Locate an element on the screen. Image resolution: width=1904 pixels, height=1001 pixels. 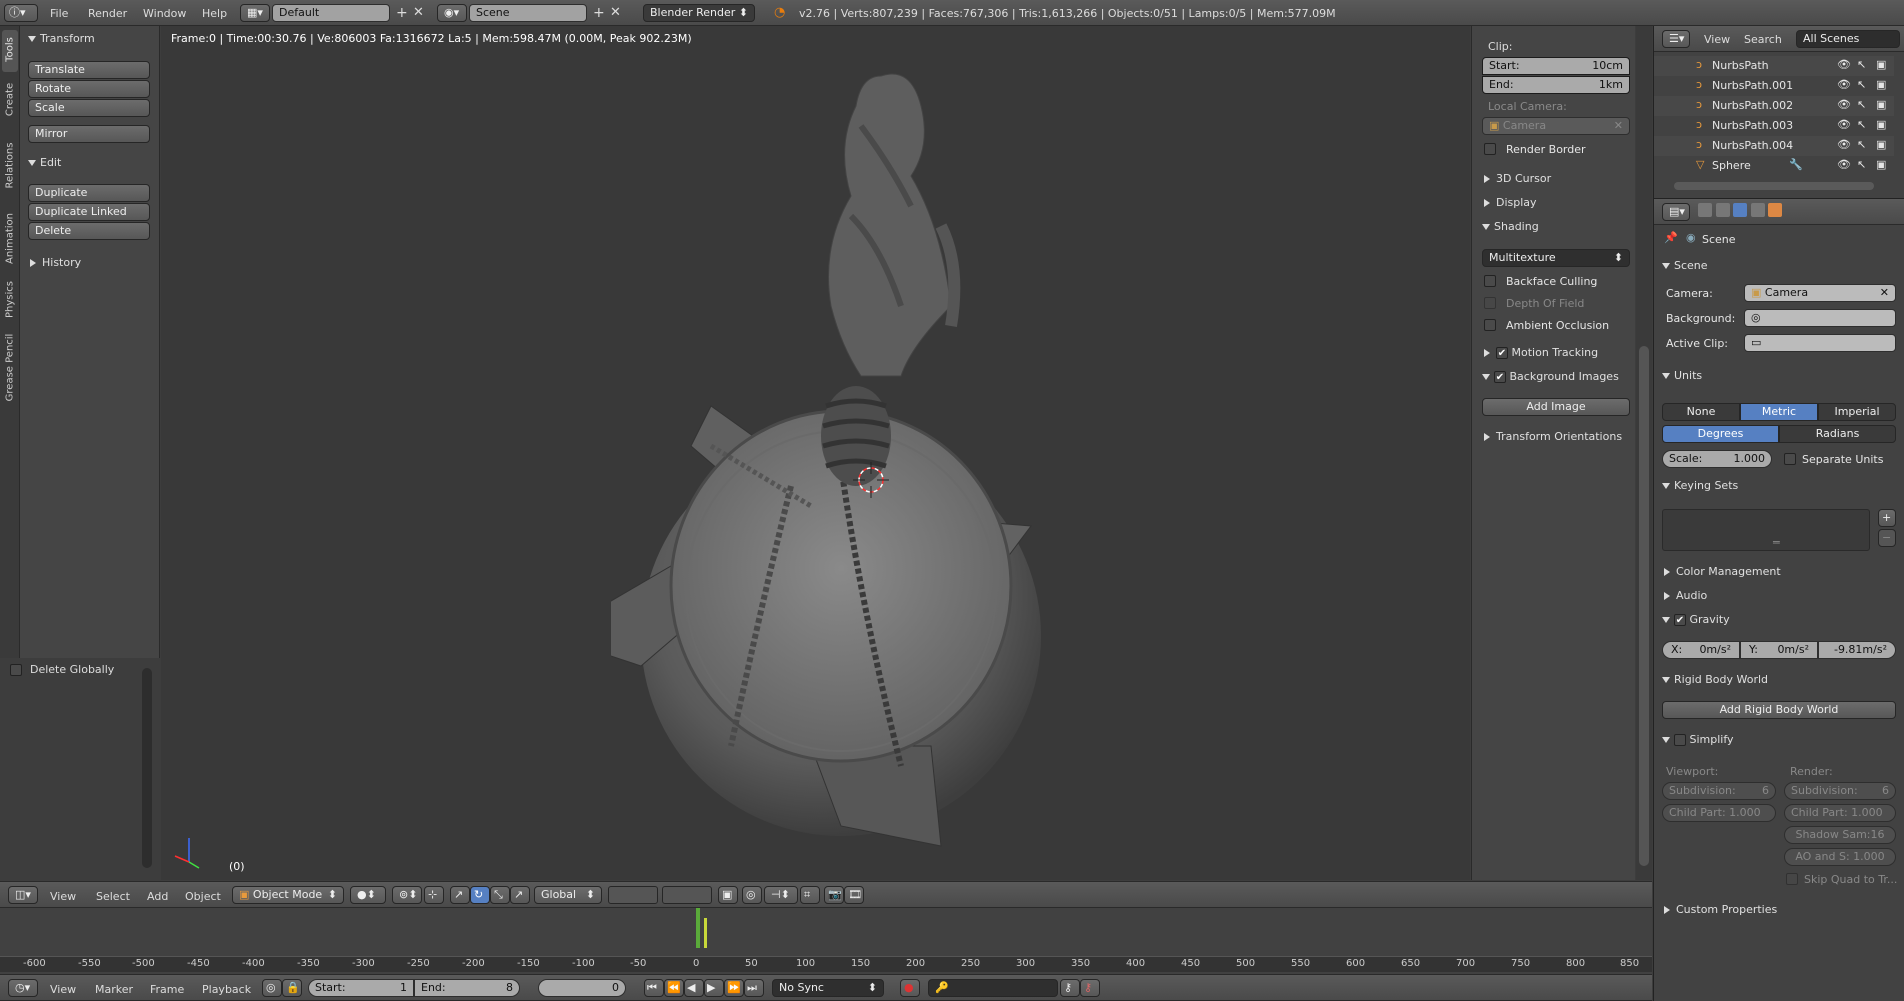
timeline-menu-view: View is located at coordinates (63, 989).